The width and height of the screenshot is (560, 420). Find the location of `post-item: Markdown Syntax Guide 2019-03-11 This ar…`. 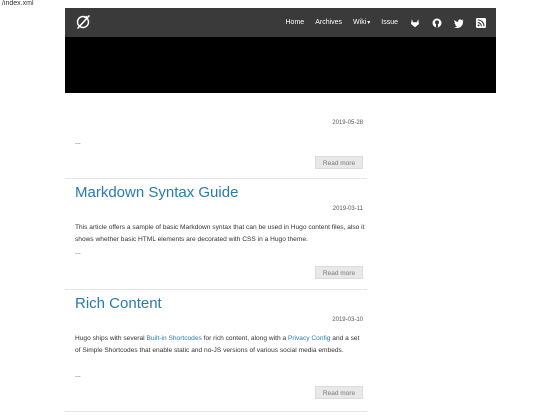

post-item: Markdown Syntax Guide 2019-03-11 This ar… is located at coordinates (216, 234).